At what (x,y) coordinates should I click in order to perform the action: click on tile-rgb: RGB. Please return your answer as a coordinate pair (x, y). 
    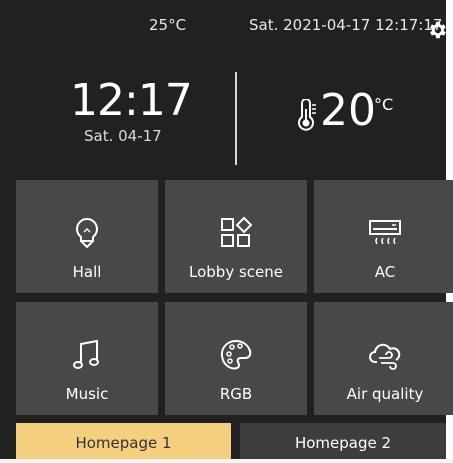
    Looking at the image, I should click on (236, 358).